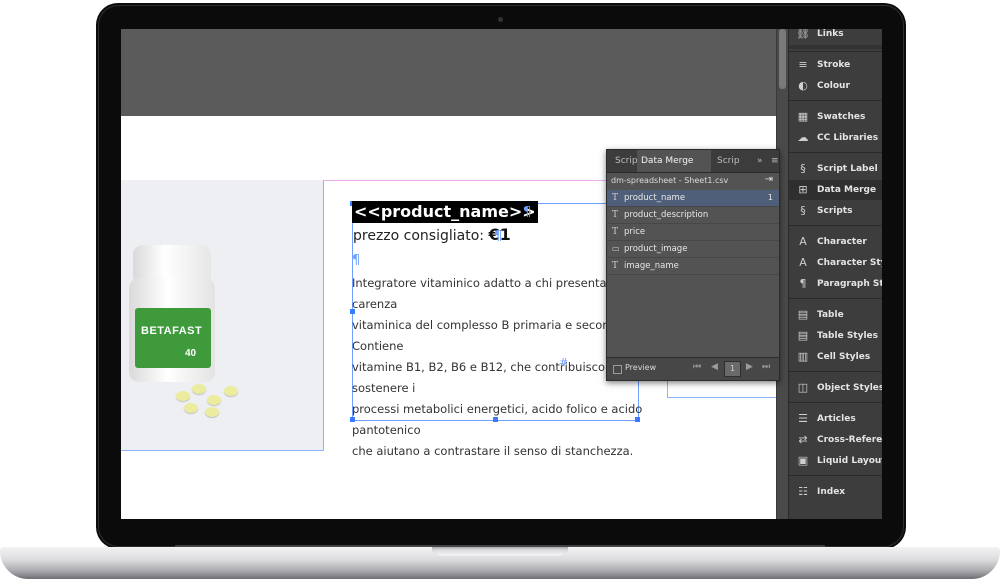  I want to click on dock-item-index: ☷ Index, so click(835, 492).